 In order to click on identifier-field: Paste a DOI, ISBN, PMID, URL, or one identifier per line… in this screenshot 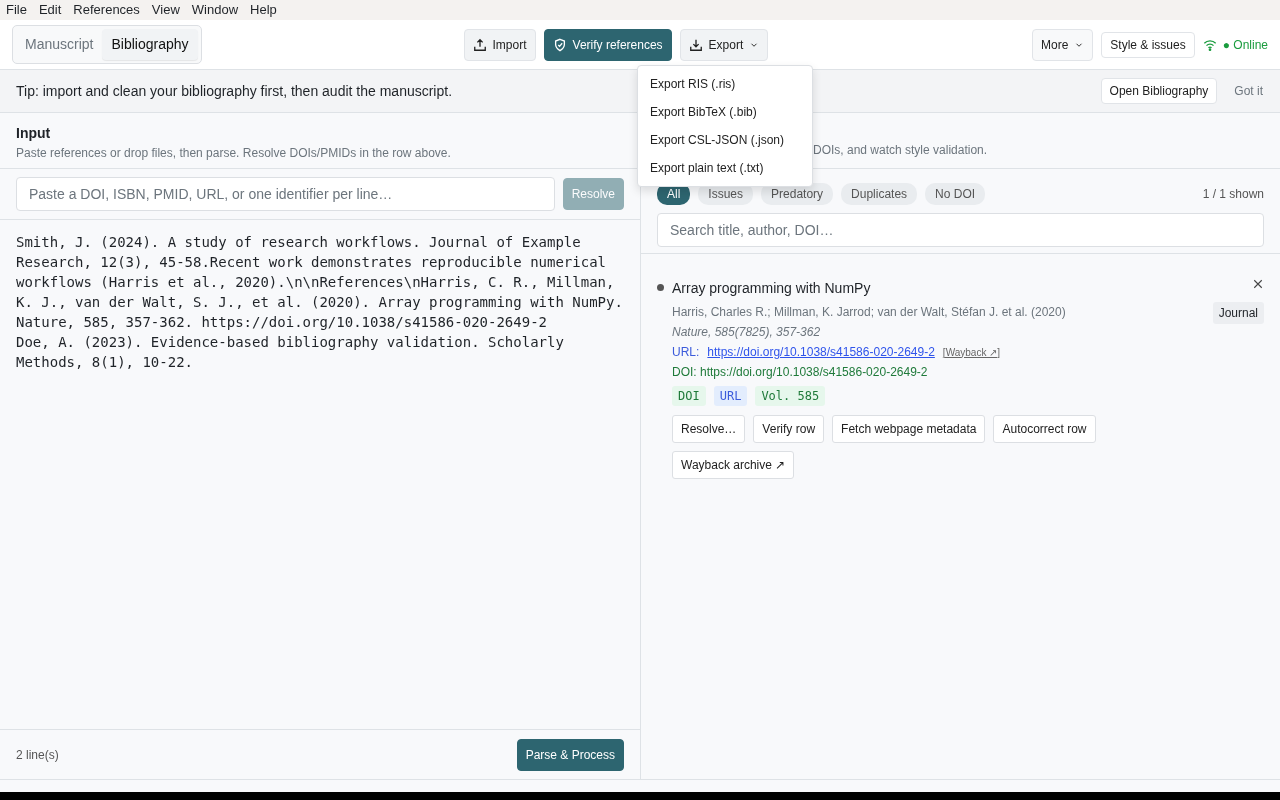, I will do `click(285, 194)`.